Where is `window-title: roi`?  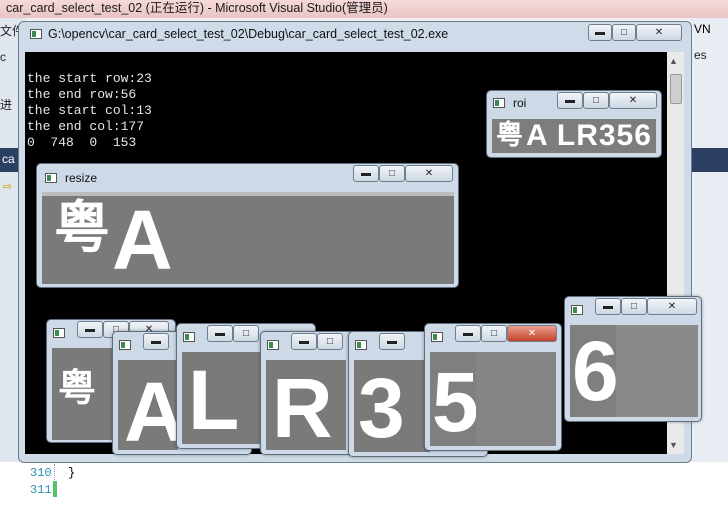
window-title: roi is located at coordinates (520, 103).